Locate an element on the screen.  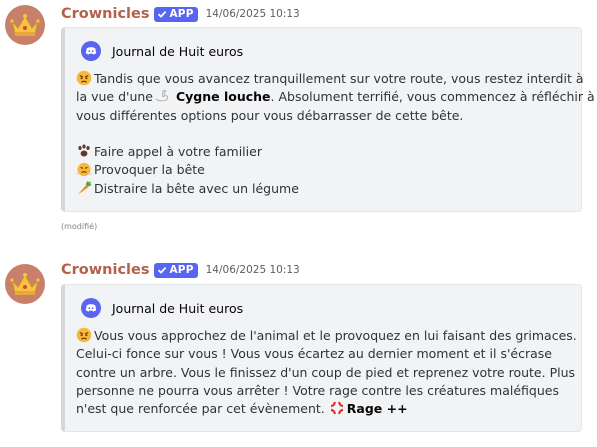
description-text: la vue d'une is located at coordinates (114, 97).